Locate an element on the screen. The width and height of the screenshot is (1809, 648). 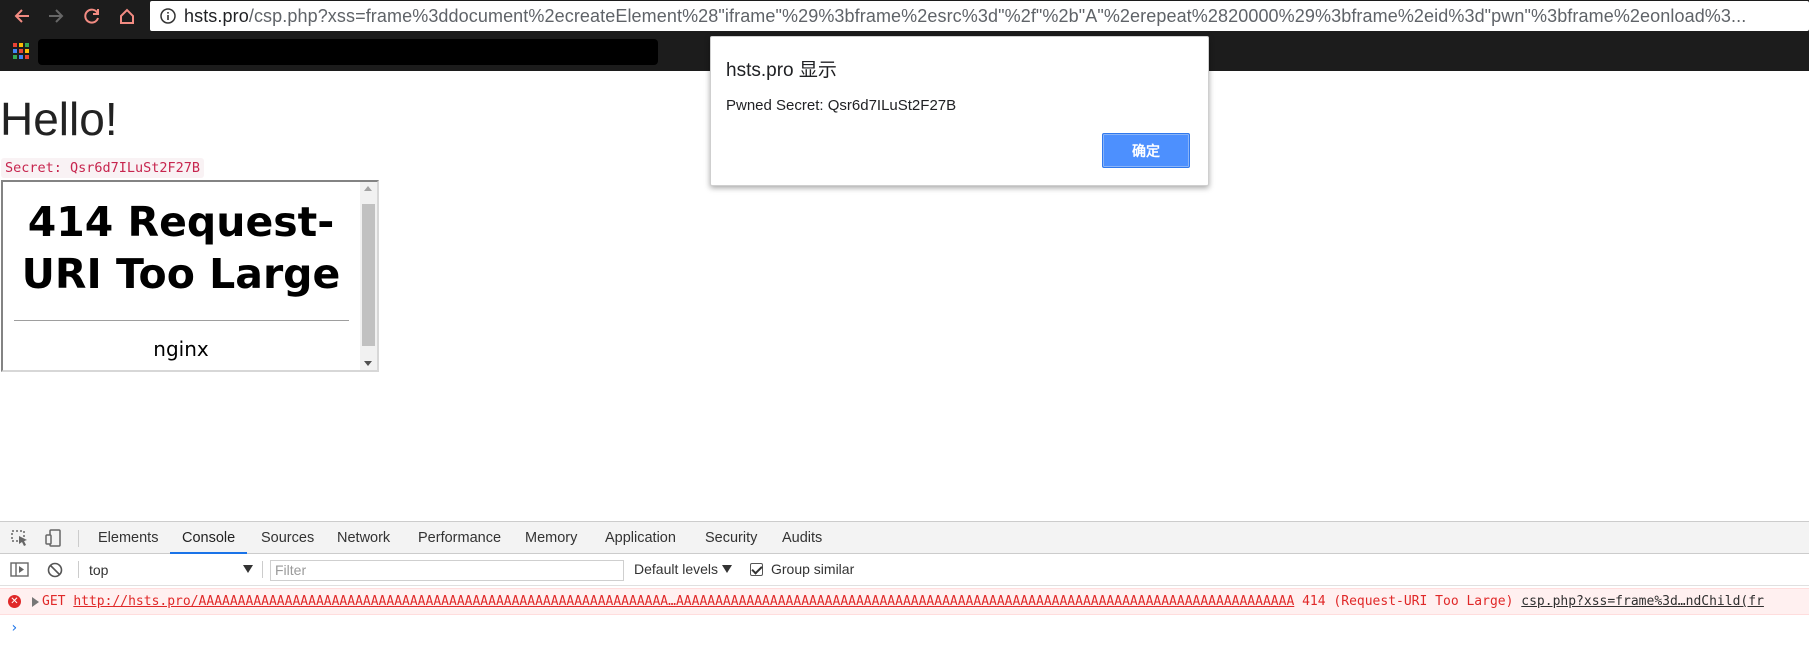
ok-button: 确定 is located at coordinates (1146, 150).